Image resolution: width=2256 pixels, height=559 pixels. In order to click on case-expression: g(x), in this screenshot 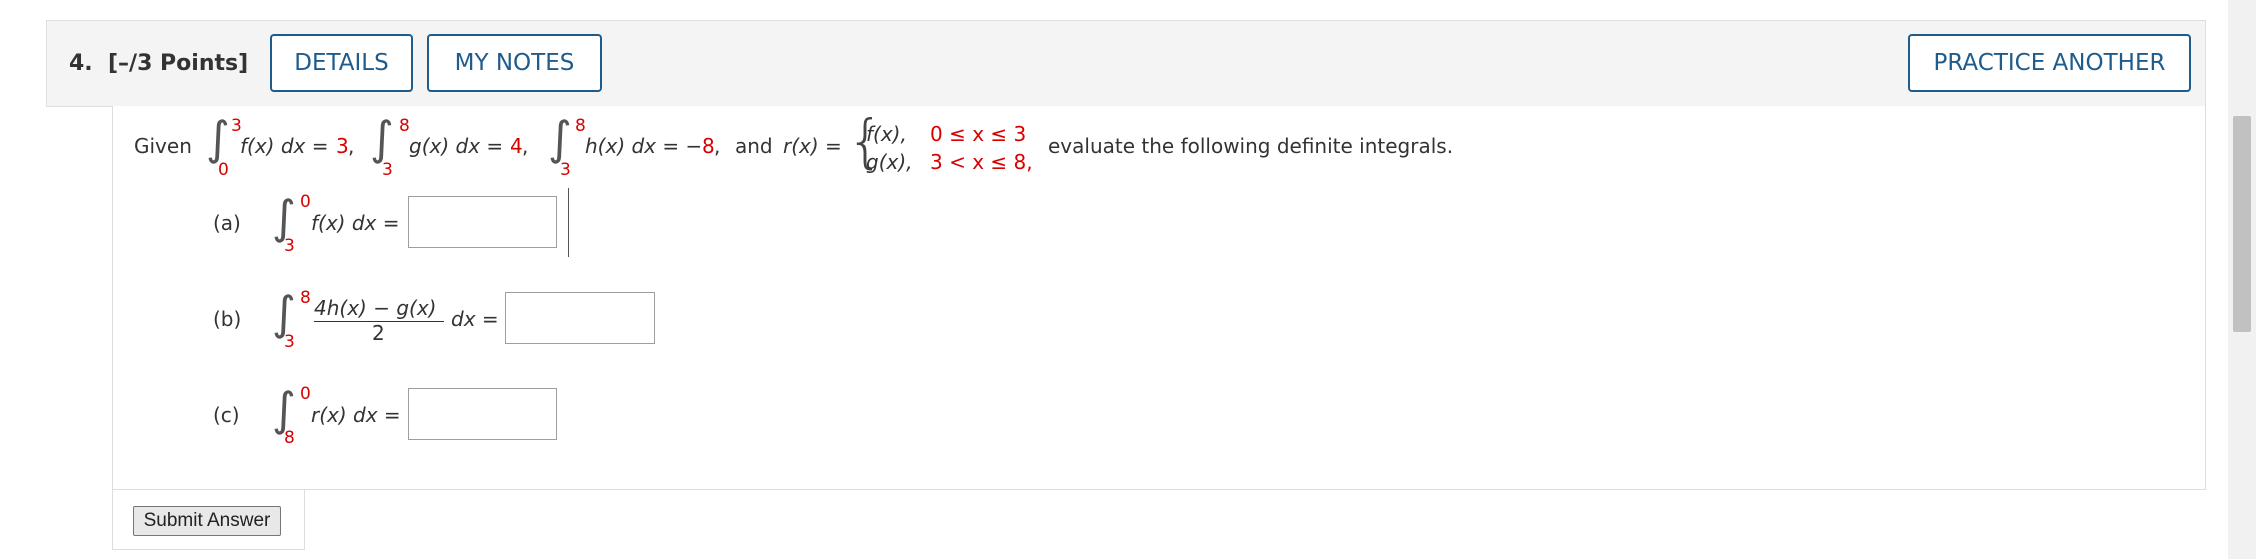, I will do `click(889, 162)`.